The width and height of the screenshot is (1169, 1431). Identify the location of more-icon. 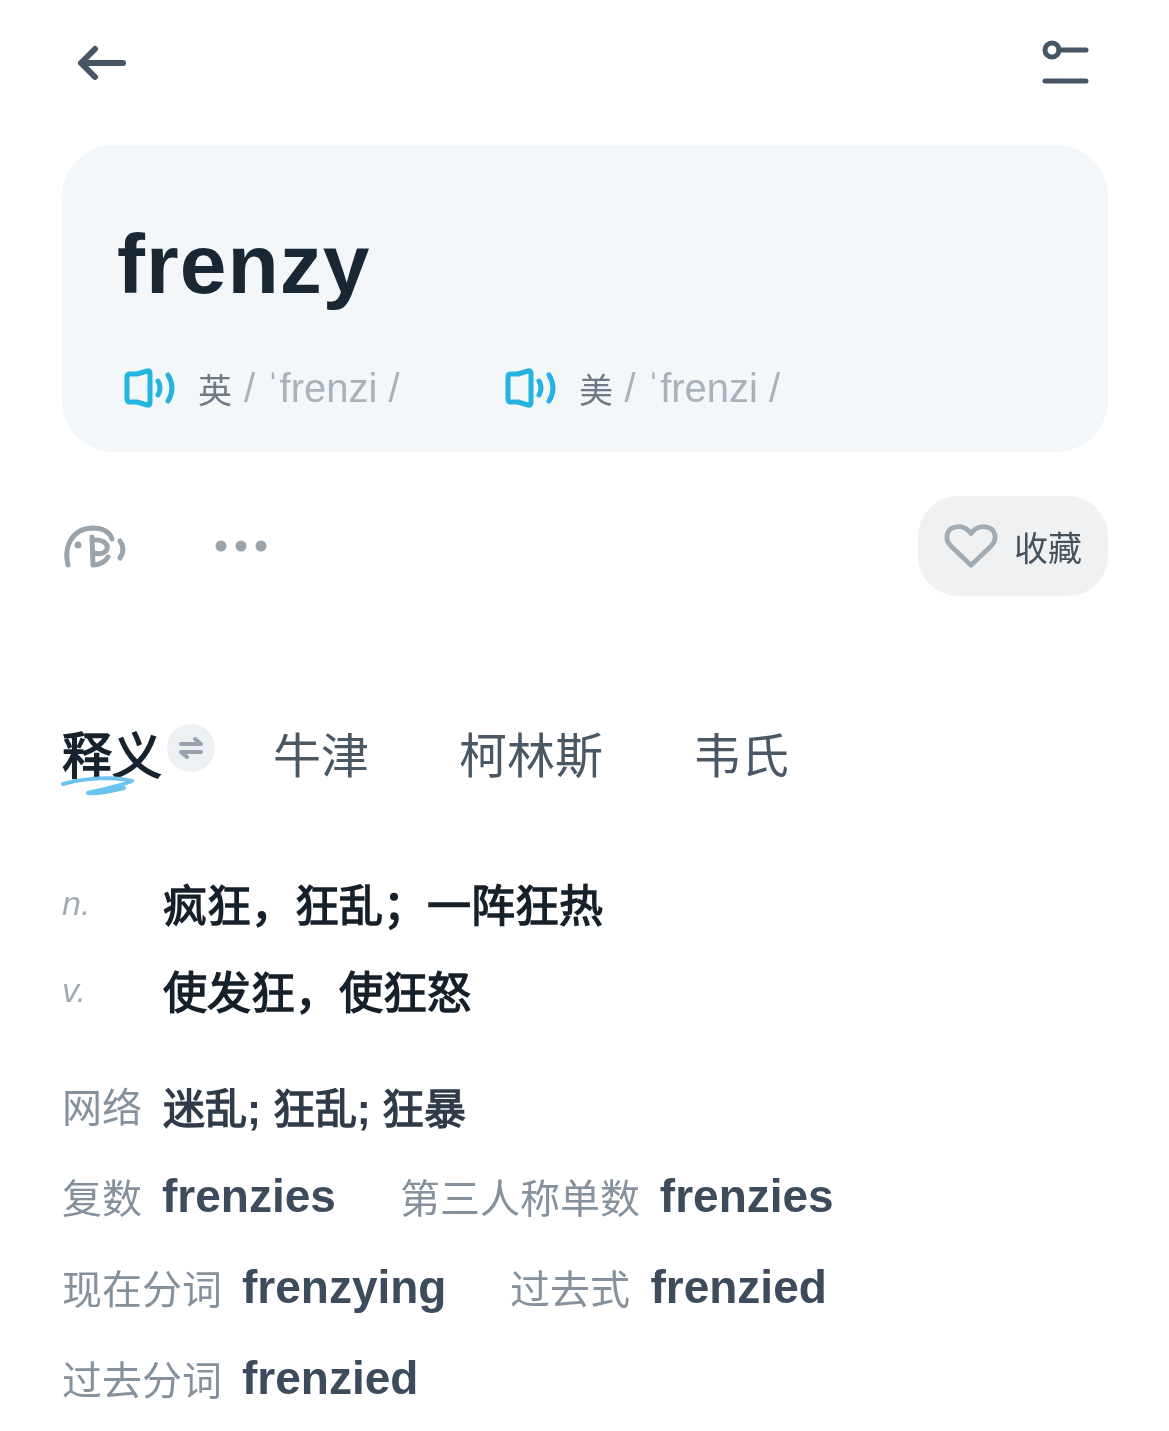
(241, 546).